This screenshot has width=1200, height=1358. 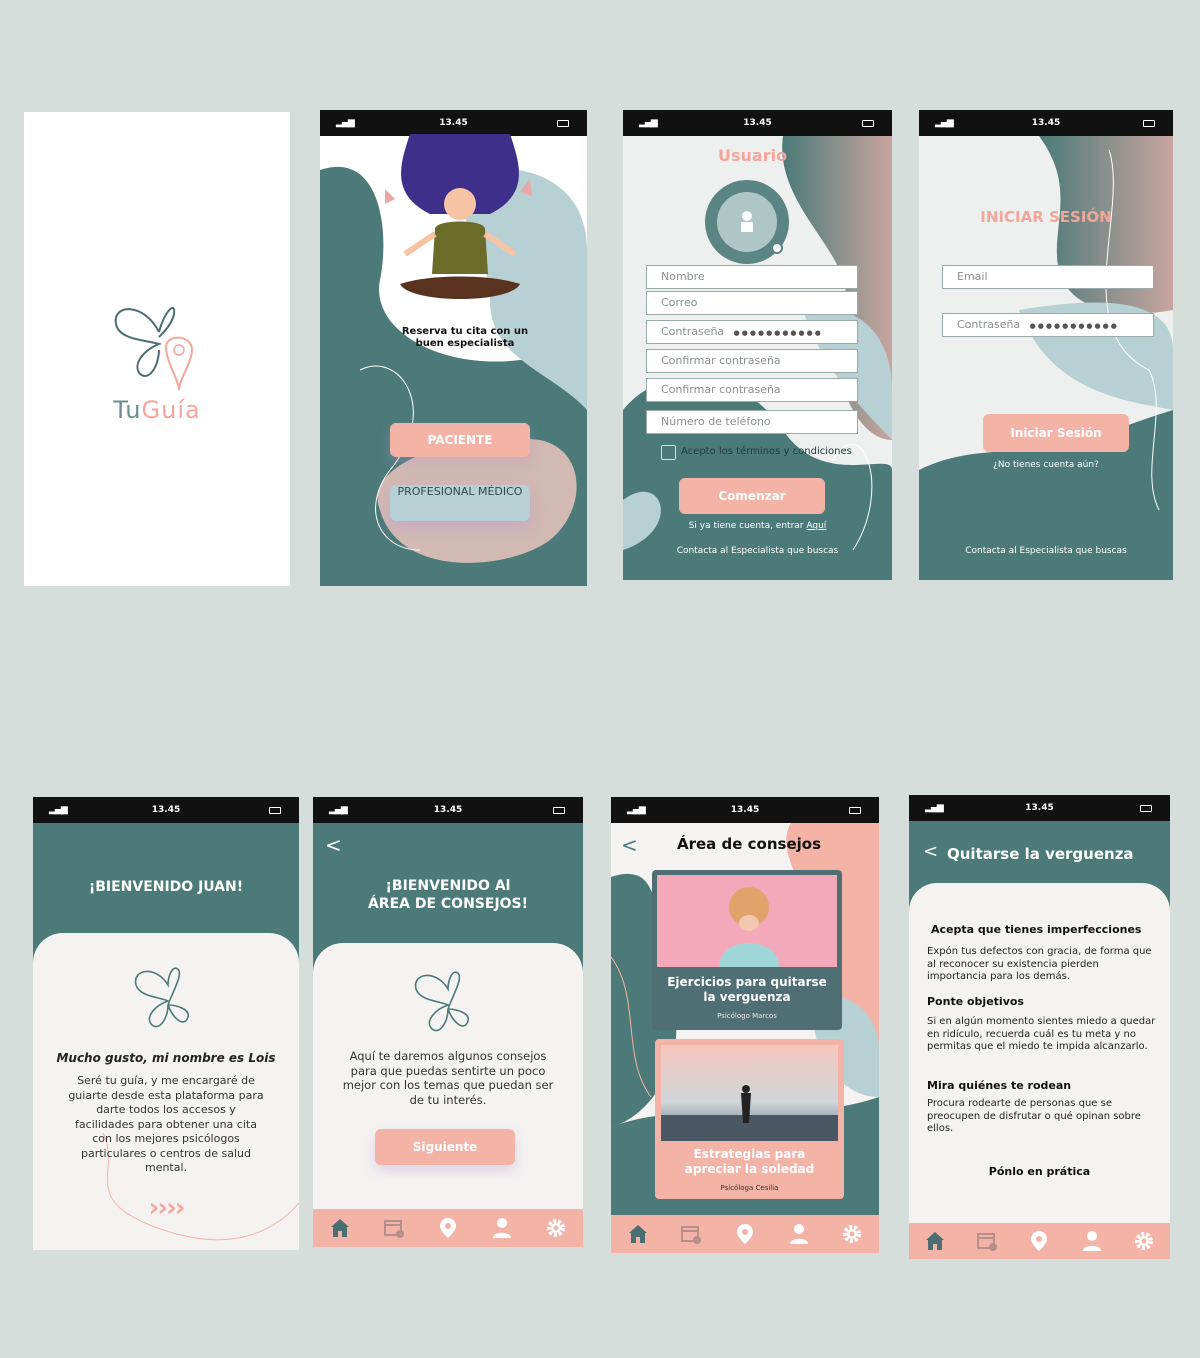 I want to click on login-link: Aquí, so click(x=816, y=526).